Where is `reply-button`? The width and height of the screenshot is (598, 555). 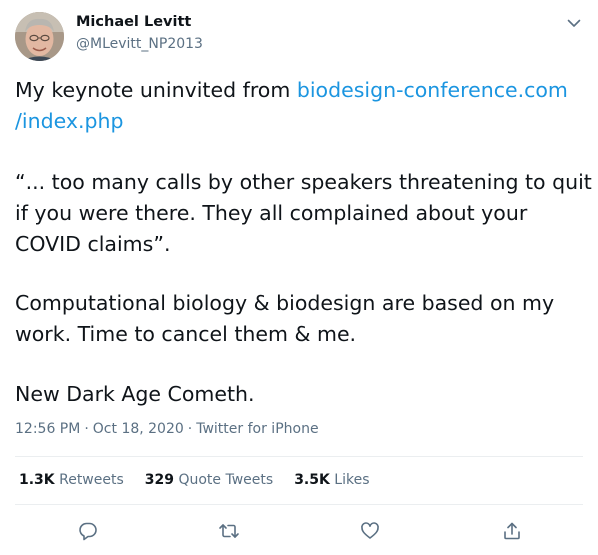
reply-button is located at coordinates (88, 531).